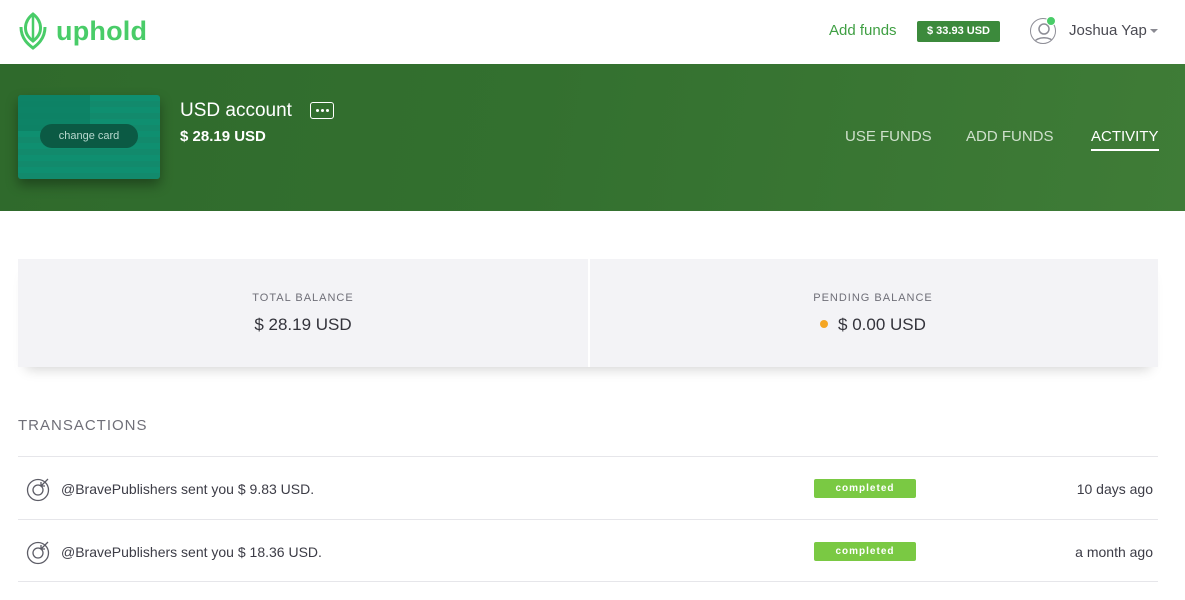  I want to click on account-balance: $ 28.19 USD, so click(223, 136).